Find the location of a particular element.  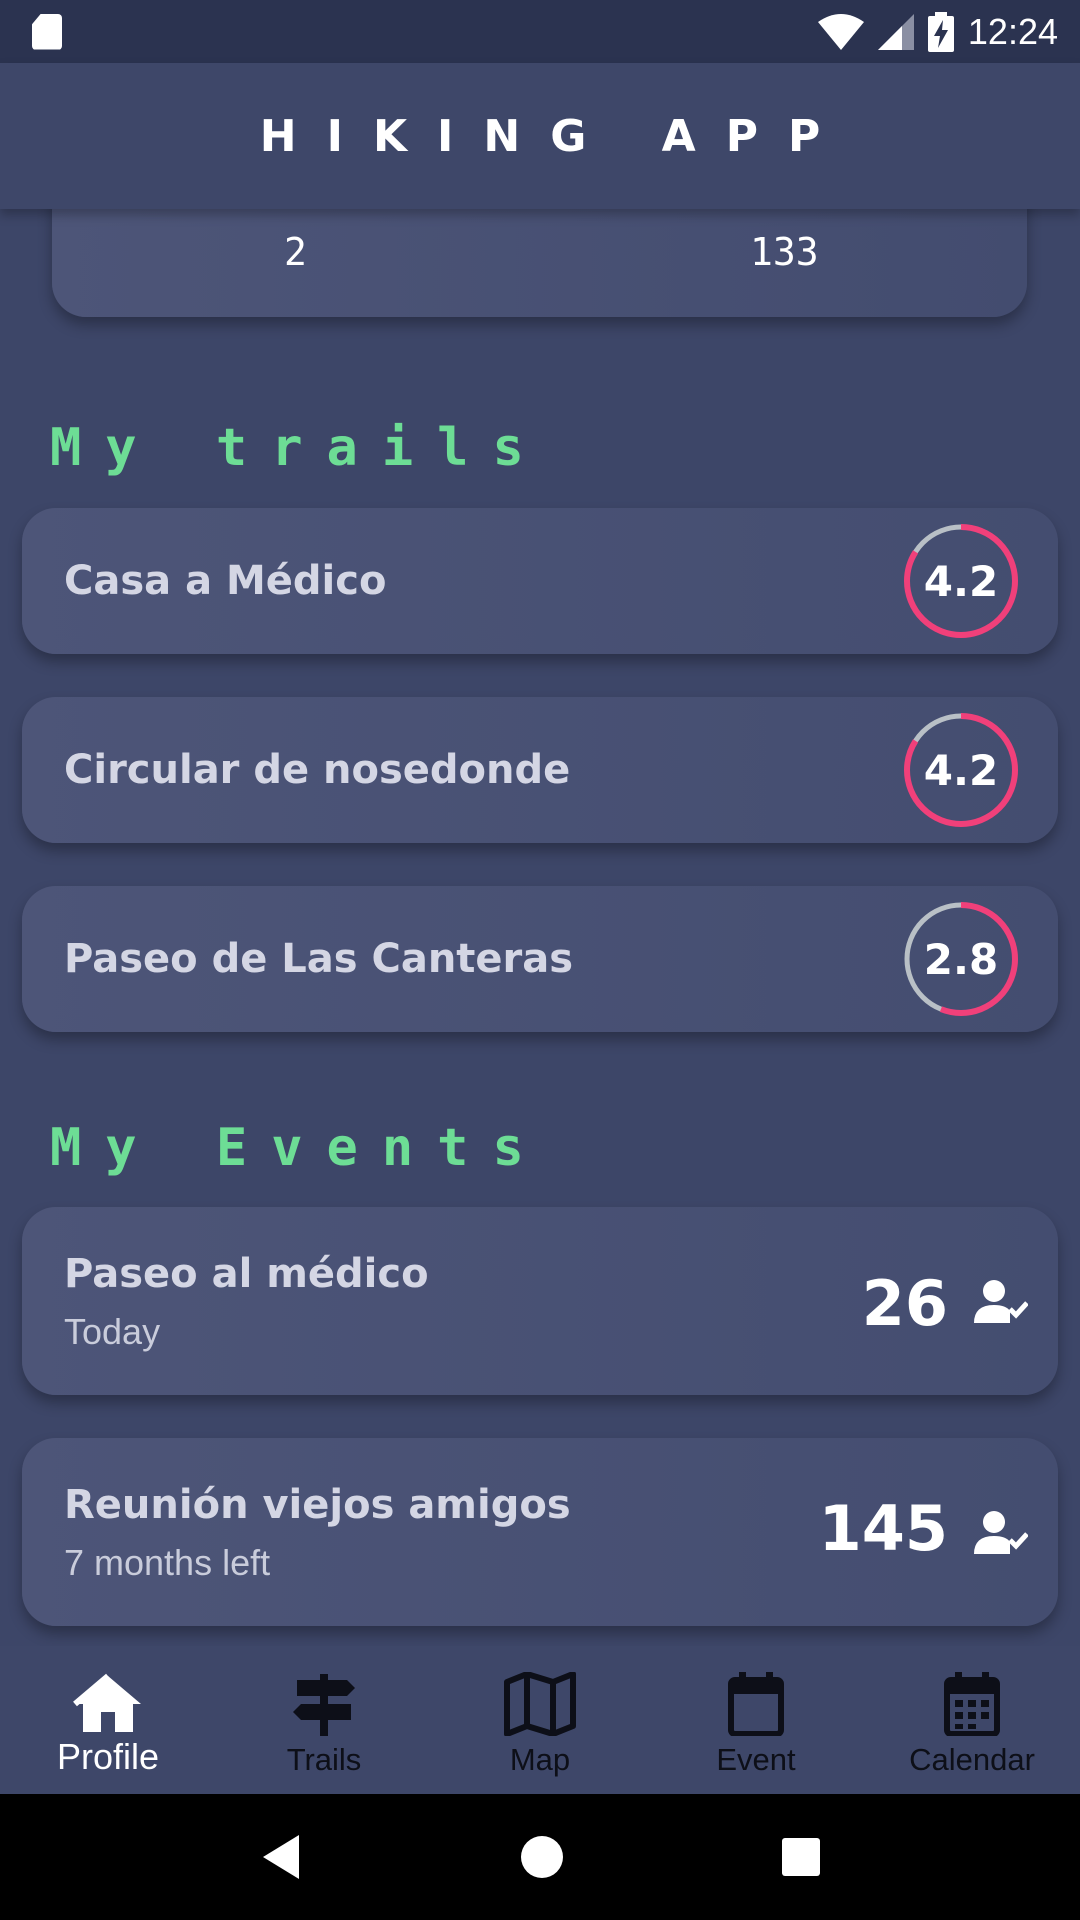

stat-value-1: 2 is located at coordinates (295, 252).